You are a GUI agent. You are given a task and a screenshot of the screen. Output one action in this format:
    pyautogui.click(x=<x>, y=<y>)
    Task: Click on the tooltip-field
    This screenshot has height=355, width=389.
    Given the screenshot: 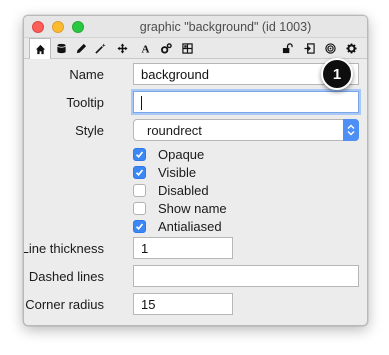 What is the action you would take?
    pyautogui.click(x=246, y=102)
    